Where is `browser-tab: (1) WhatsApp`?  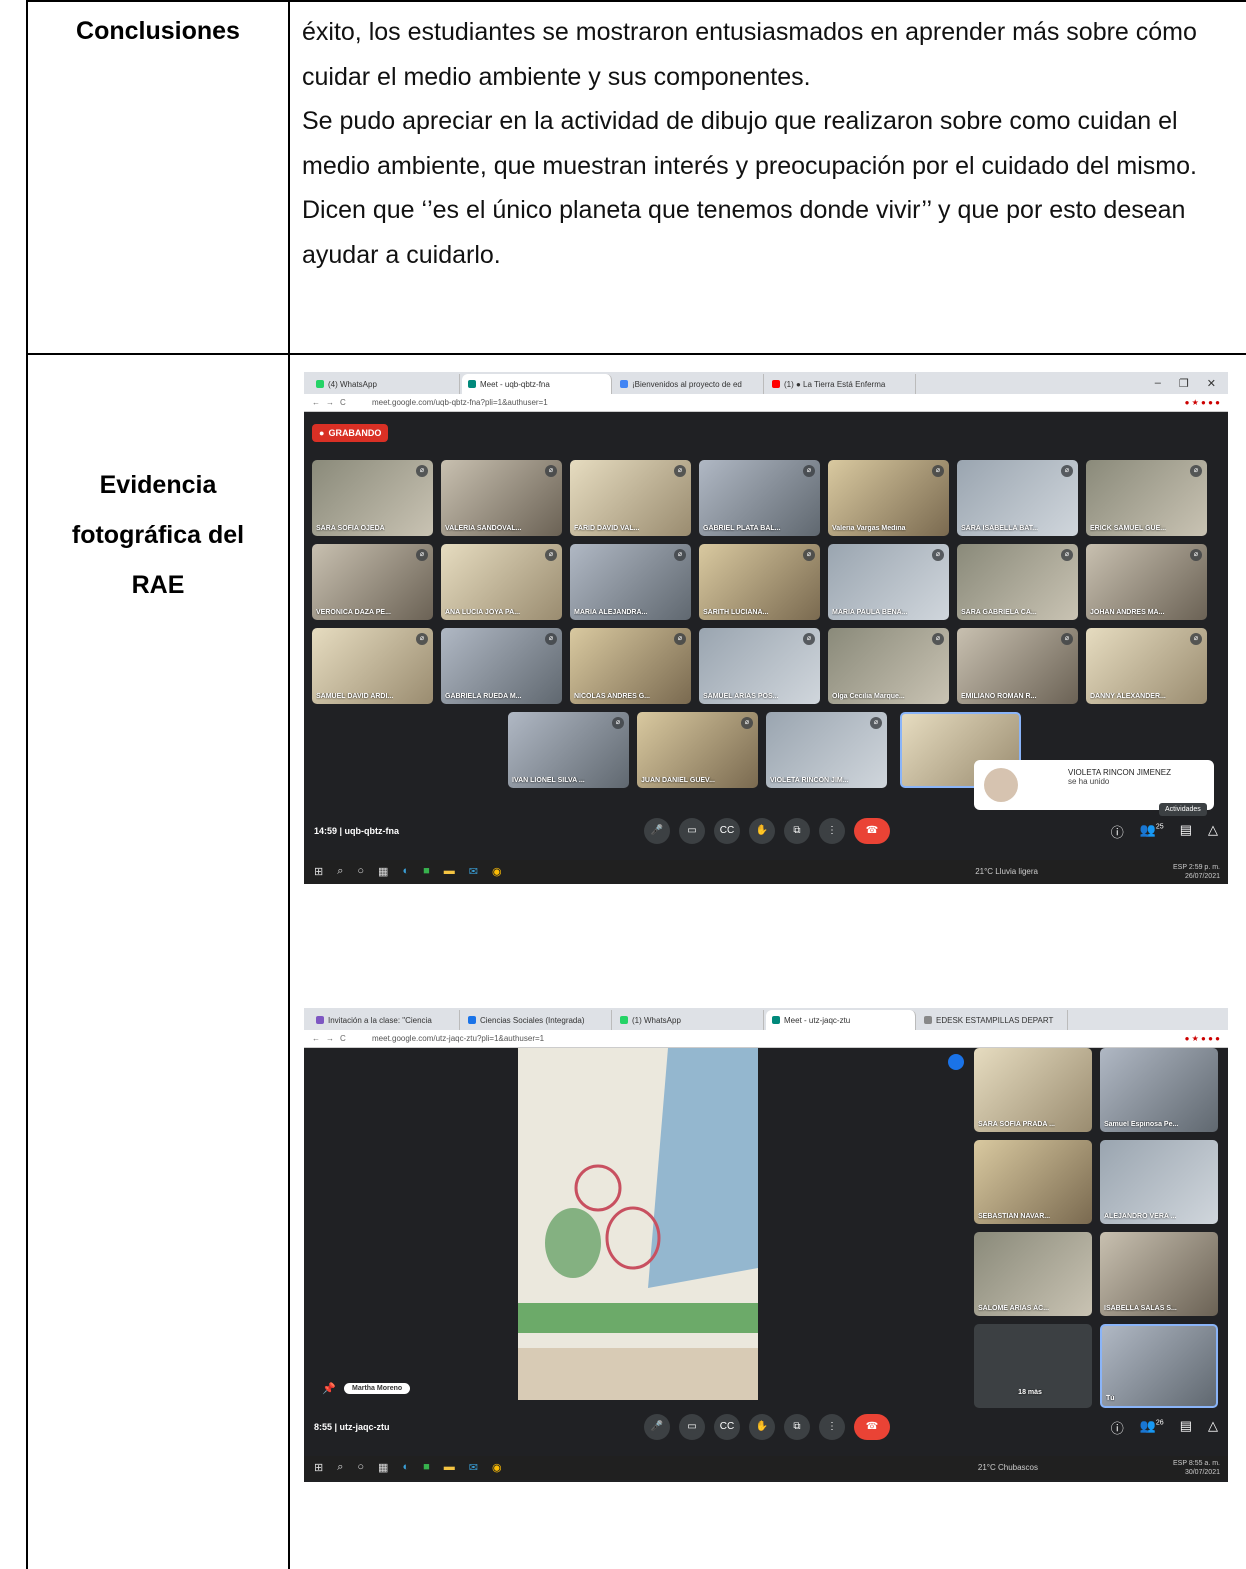
browser-tab: (1) WhatsApp is located at coordinates (689, 1020).